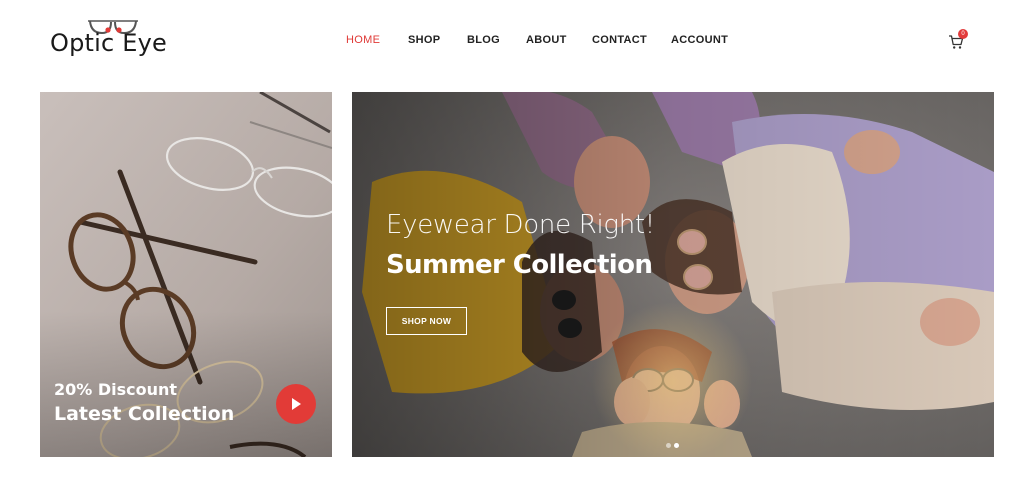 This screenshot has height=481, width=1024. What do you see at coordinates (512, 42) in the screenshot?
I see `main-nav: HOME SHOP BLOG ABOUT CONTACT ACCOUNT` at bounding box center [512, 42].